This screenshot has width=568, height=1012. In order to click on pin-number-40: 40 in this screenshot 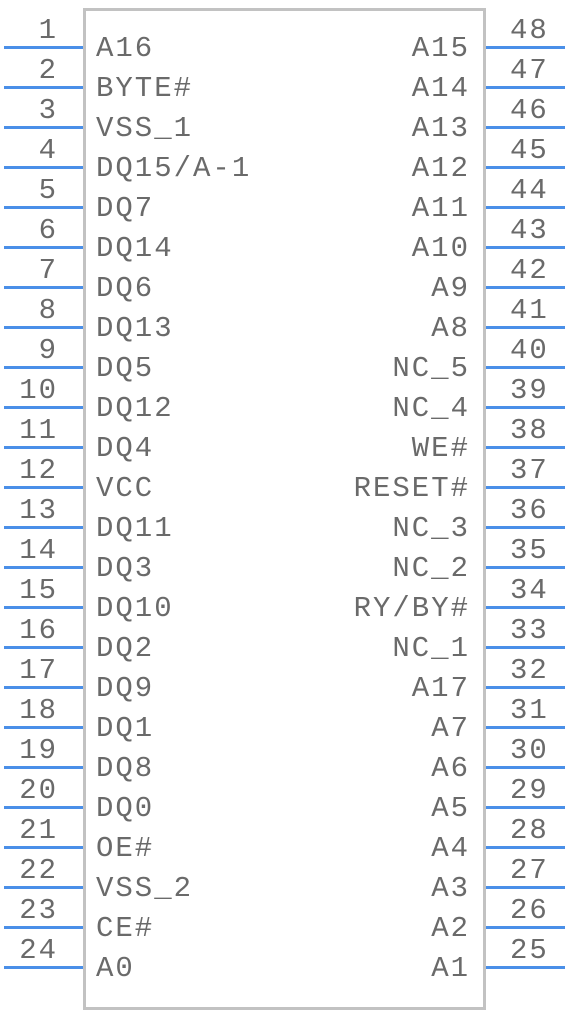, I will do `click(529, 350)`.